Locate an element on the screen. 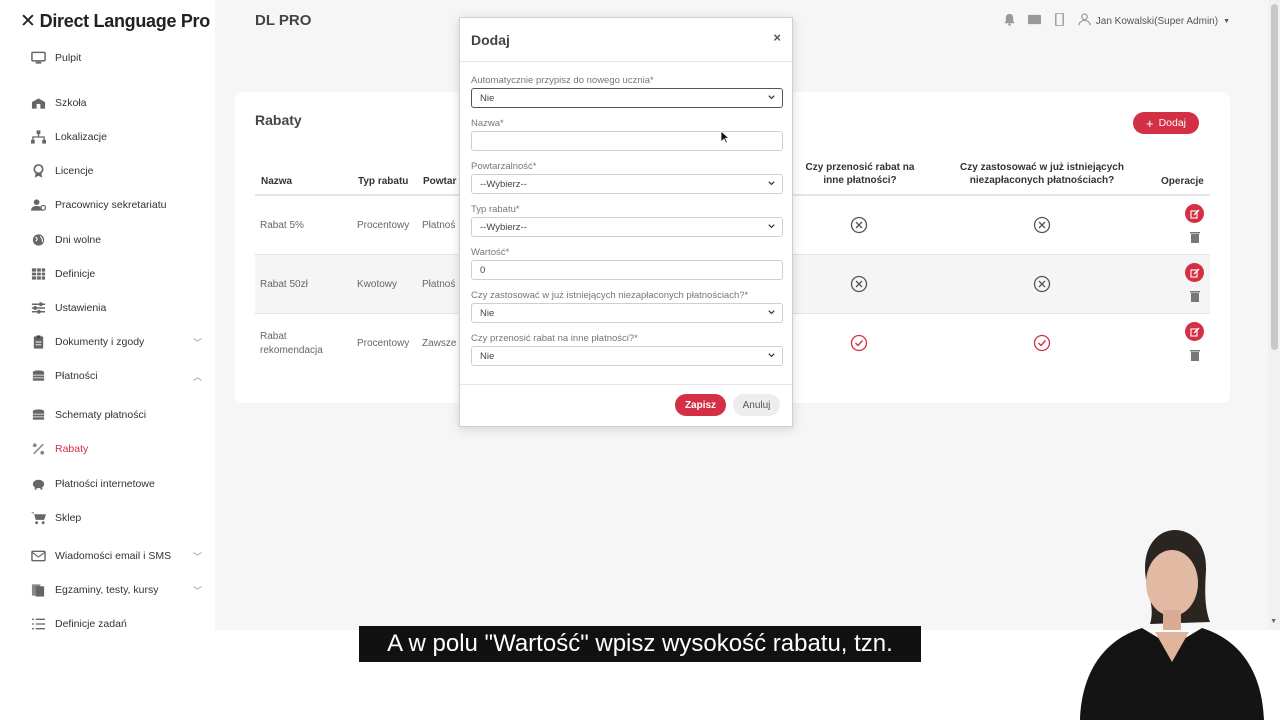 This screenshot has width=1280, height=720. sidebar-item-definicje: Definicje is located at coordinates (116, 274).